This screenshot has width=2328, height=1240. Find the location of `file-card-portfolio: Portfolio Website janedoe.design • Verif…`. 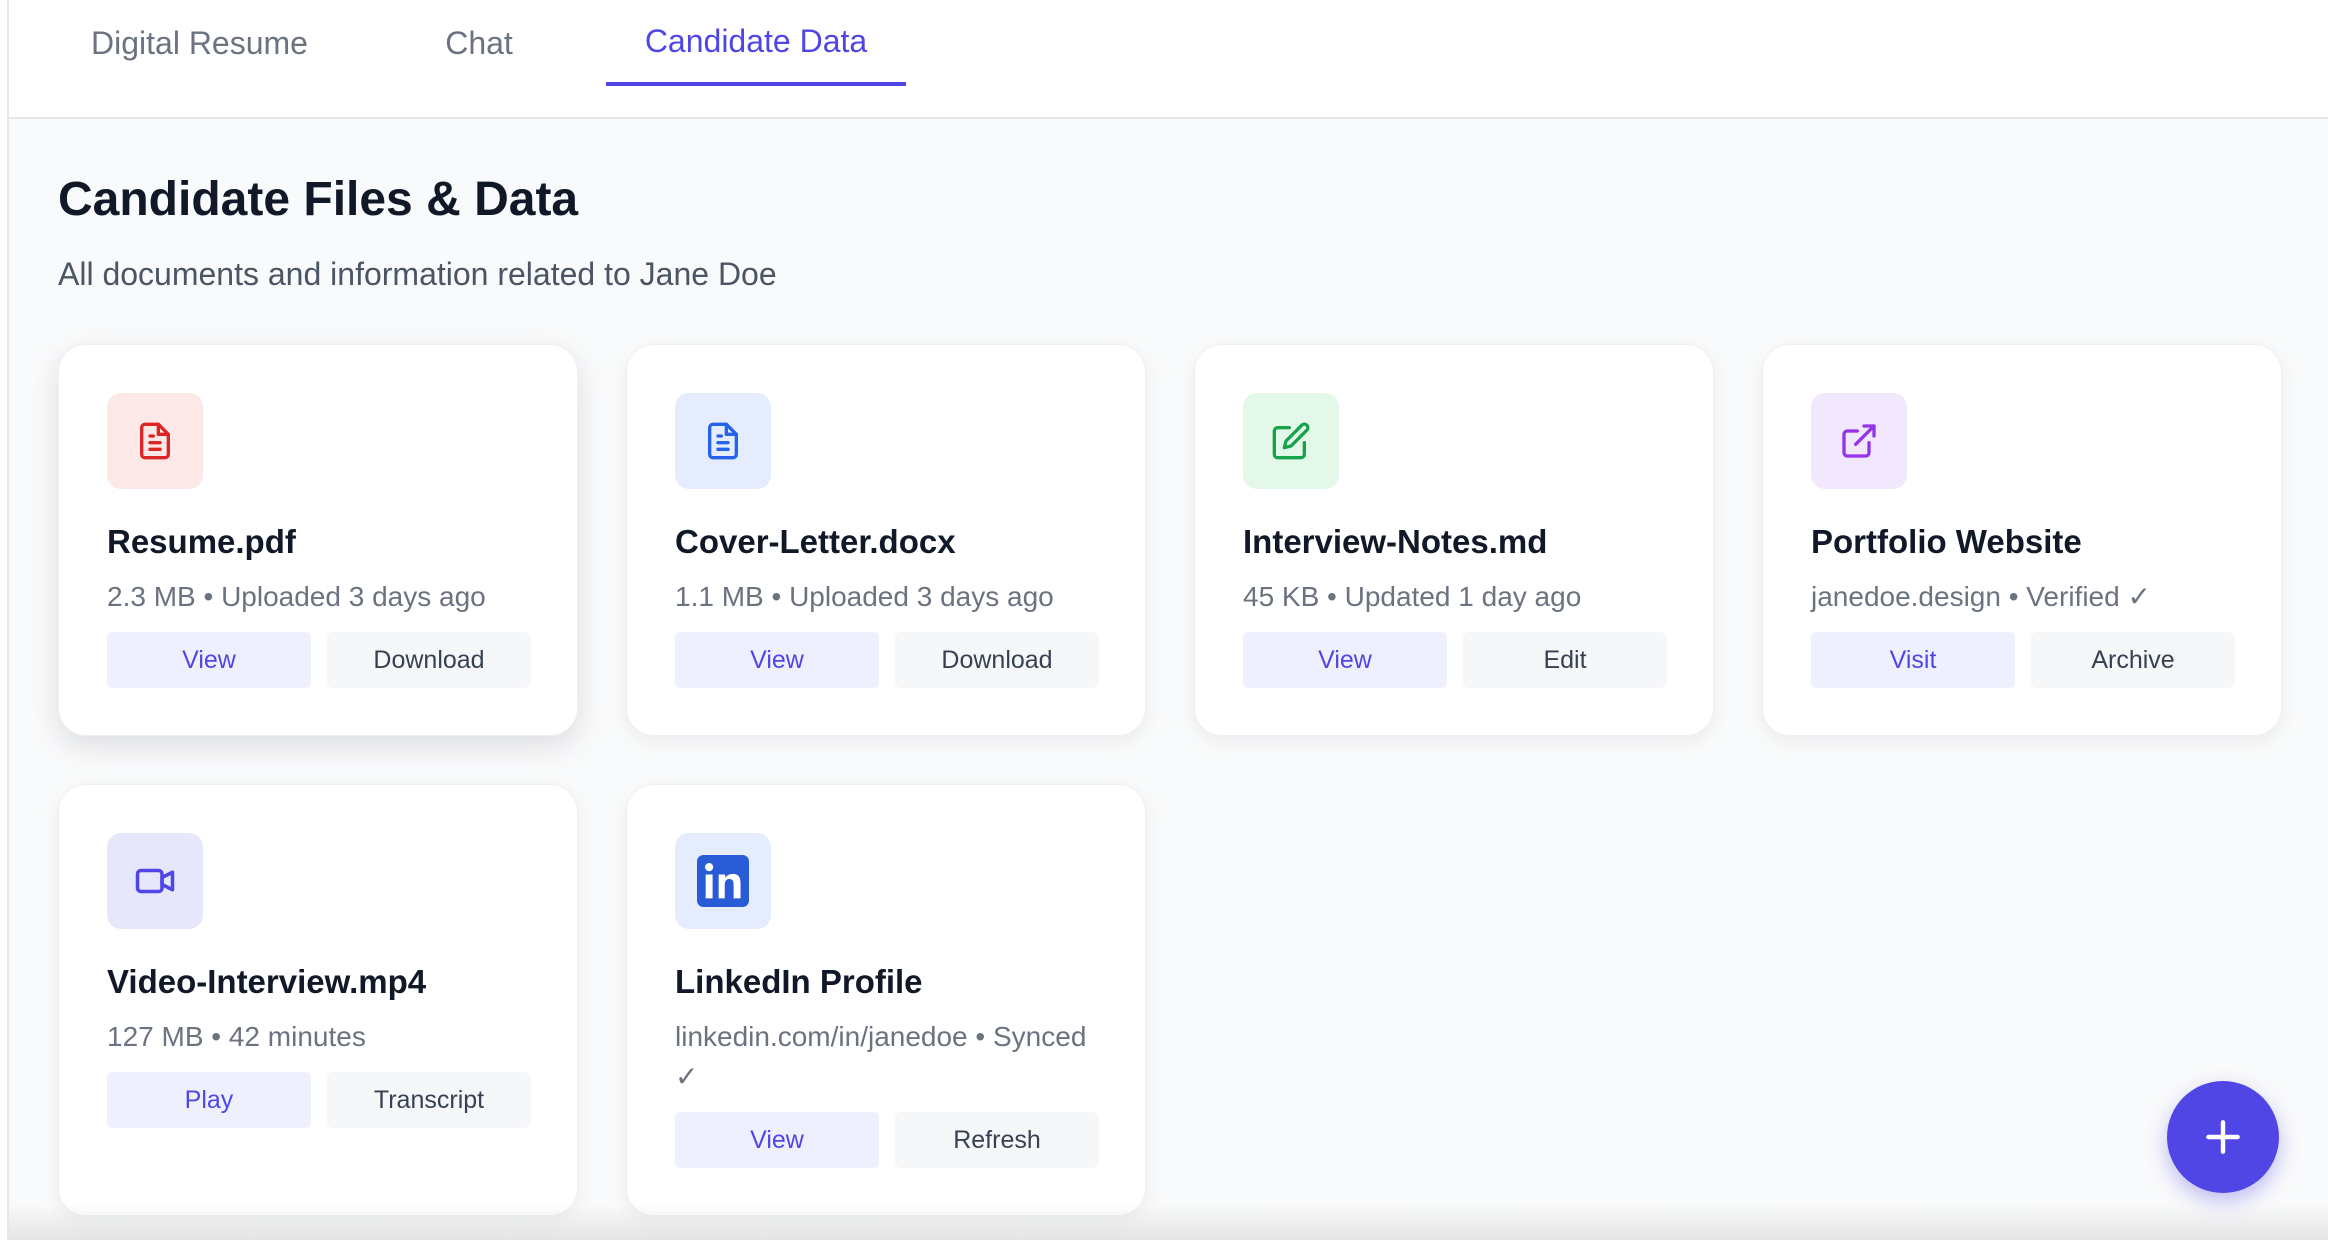

file-card-portfolio: Portfolio Website janedoe.design • Verif… is located at coordinates (2022, 540).